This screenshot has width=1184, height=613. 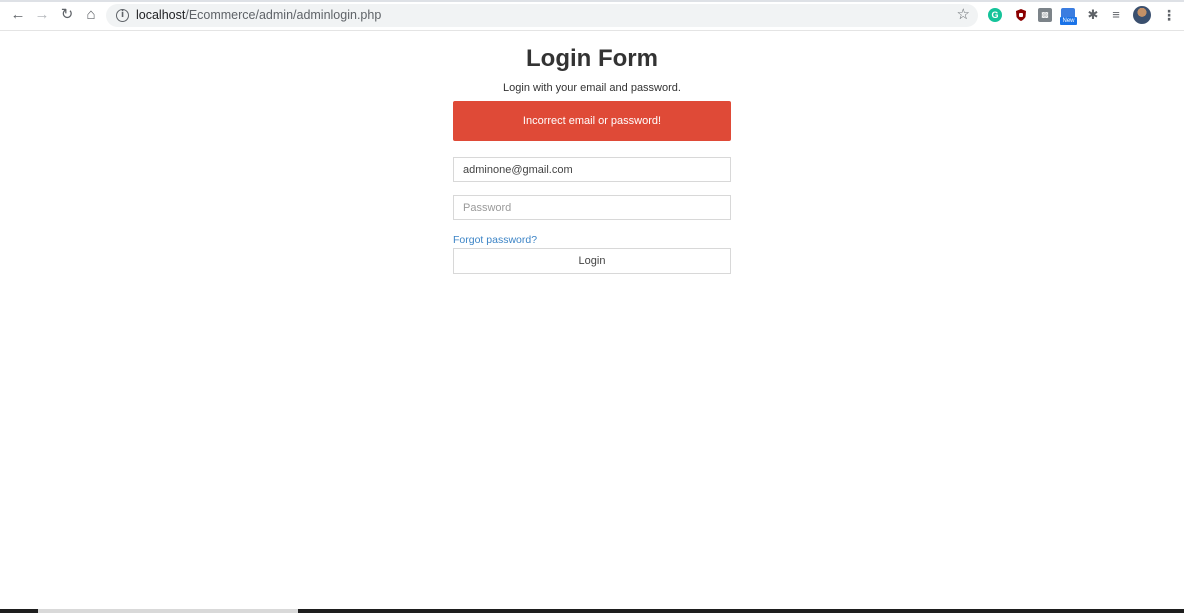 What do you see at coordinates (592, 1) in the screenshot?
I see `tab-strip-edge` at bounding box center [592, 1].